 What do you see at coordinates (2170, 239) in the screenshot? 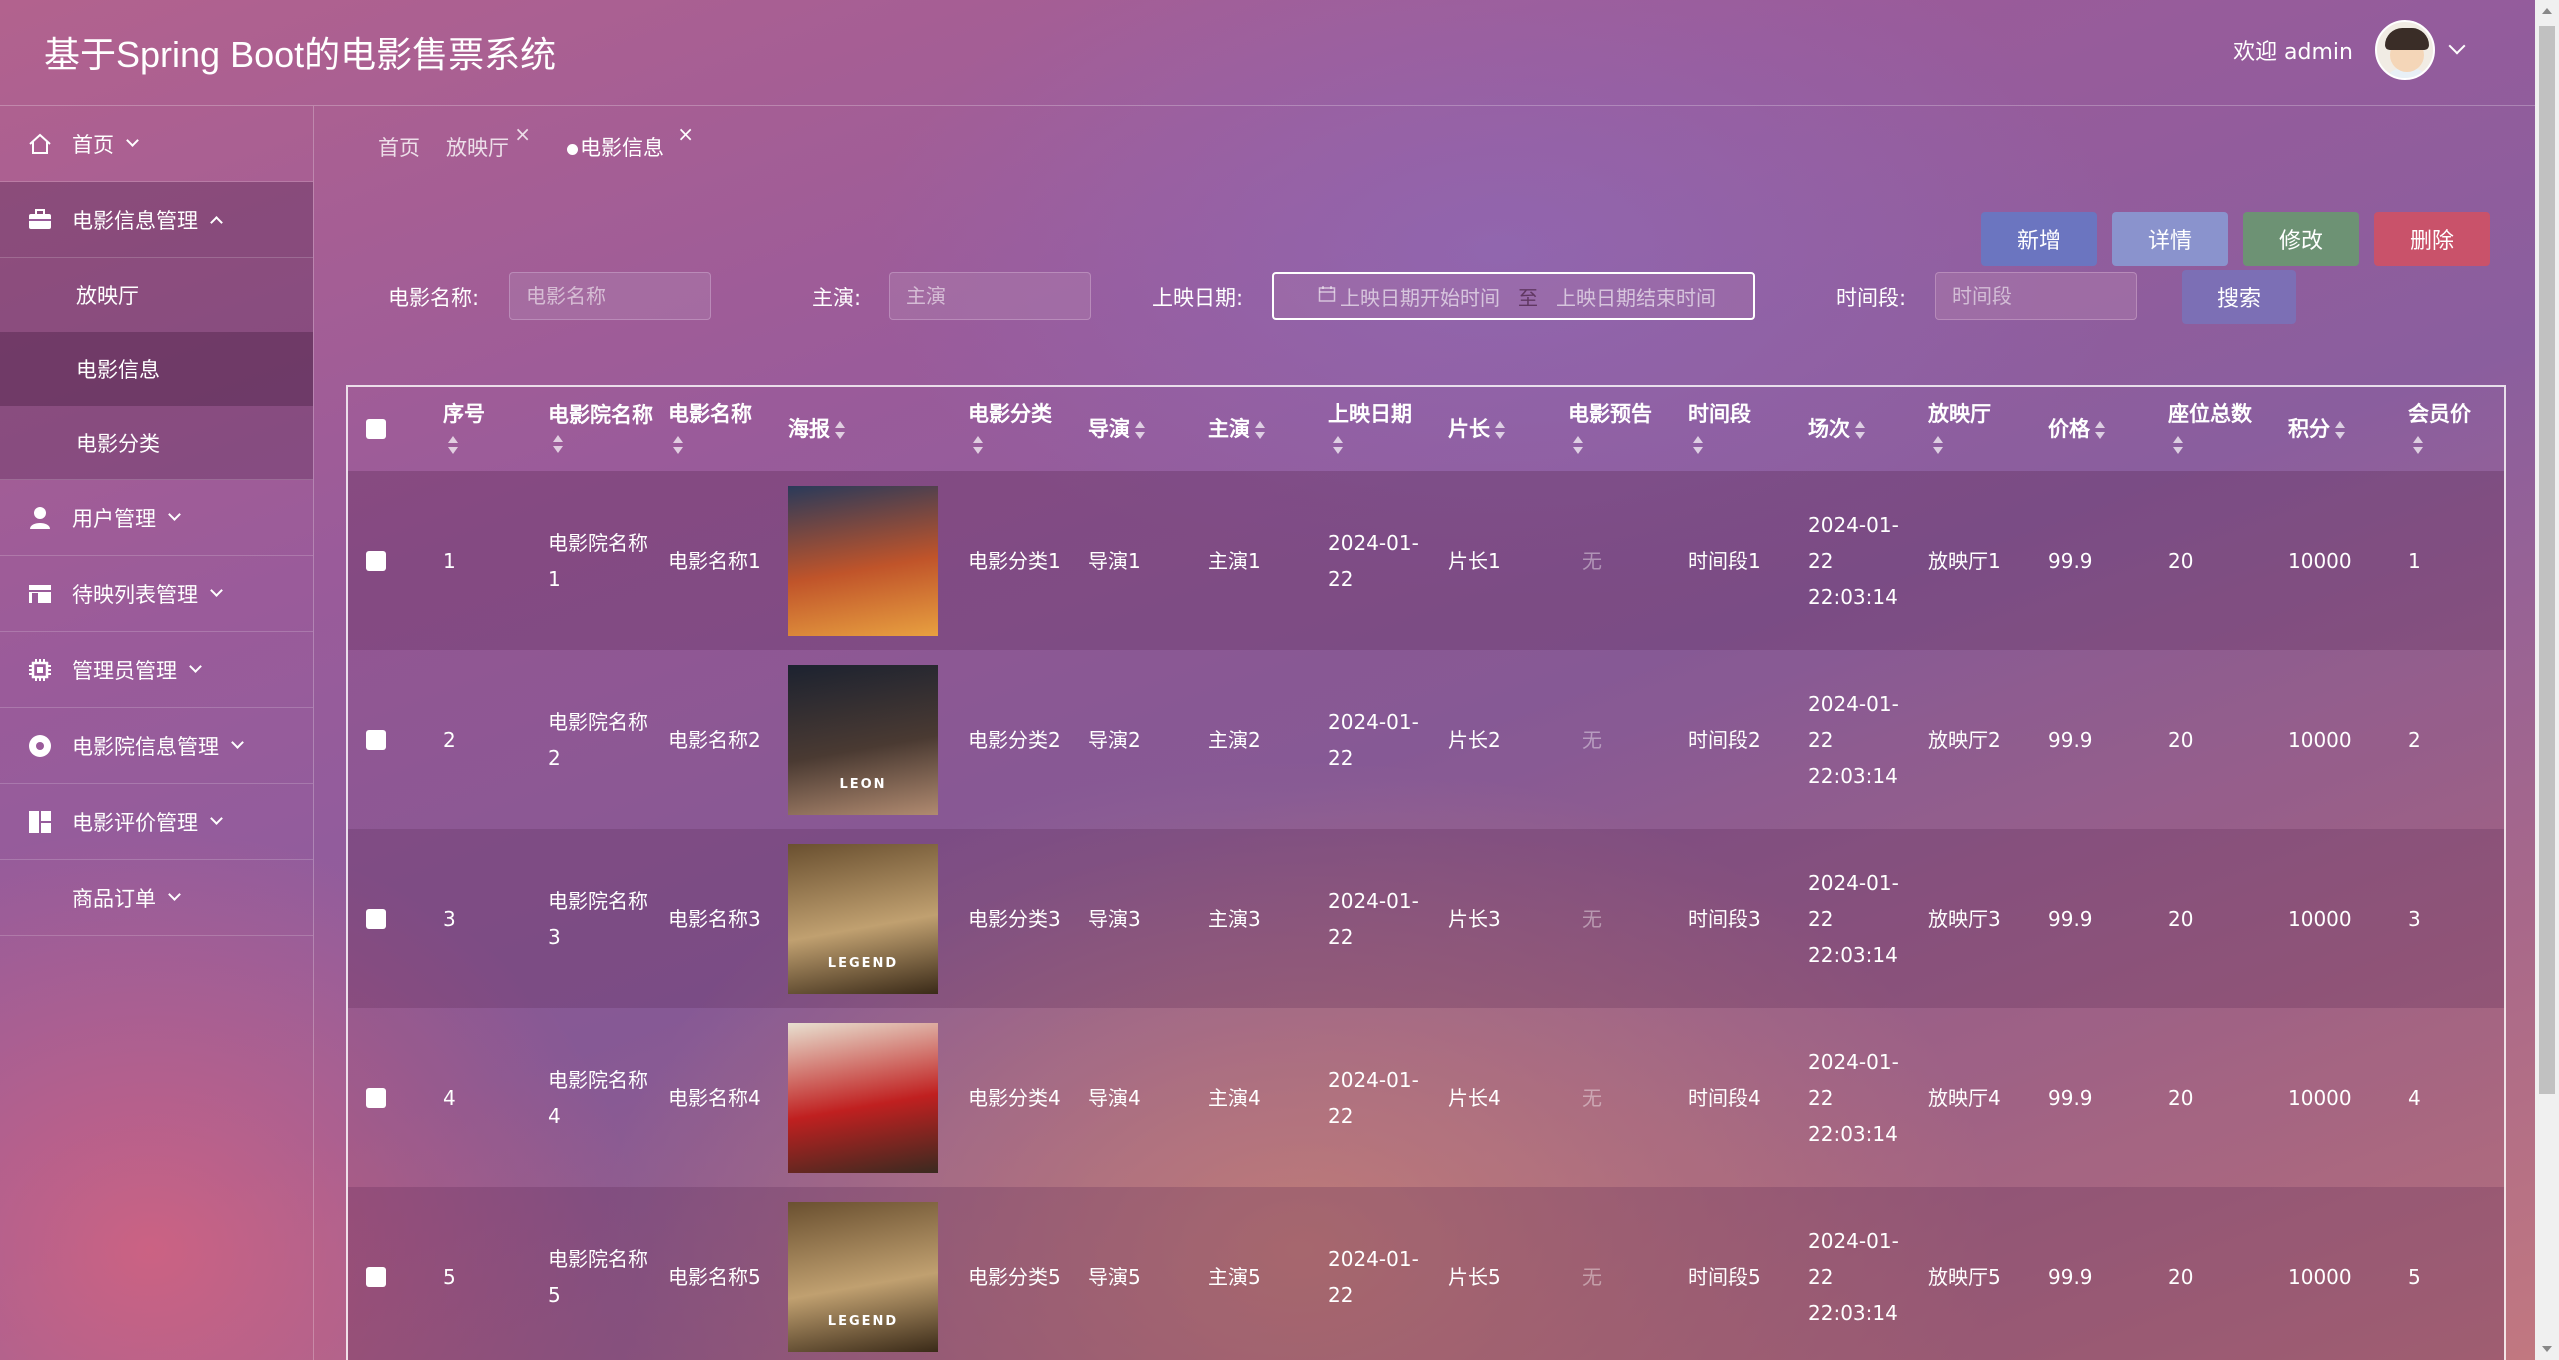
I see `detail-button: 详情` at bounding box center [2170, 239].